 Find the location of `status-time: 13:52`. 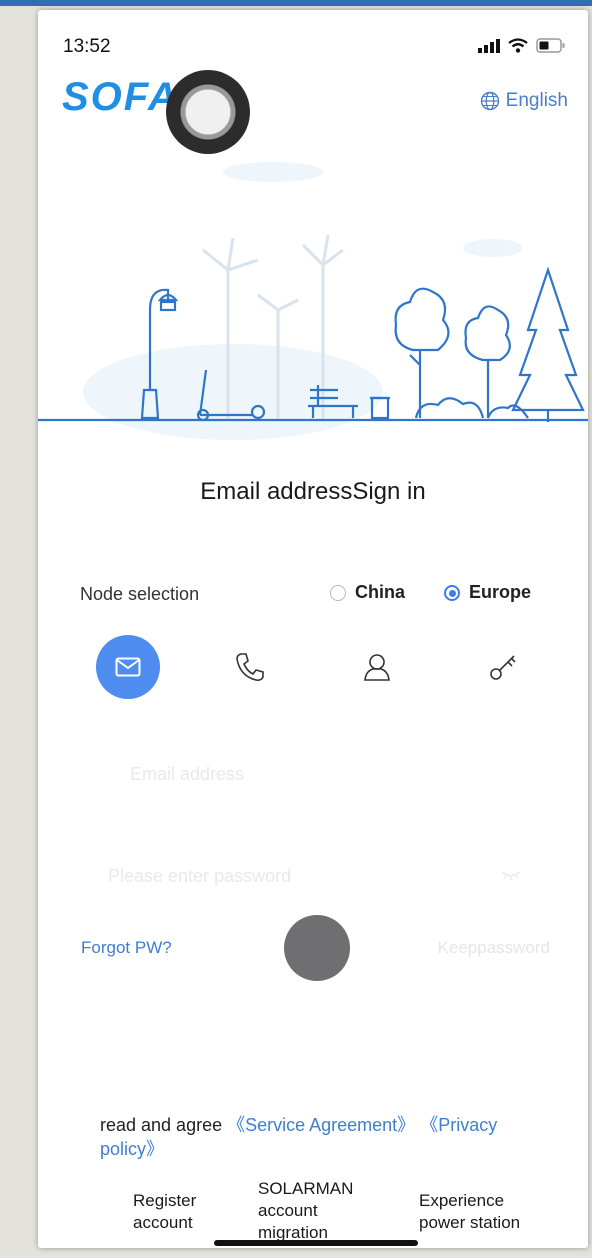

status-time: 13:52 is located at coordinates (87, 46).